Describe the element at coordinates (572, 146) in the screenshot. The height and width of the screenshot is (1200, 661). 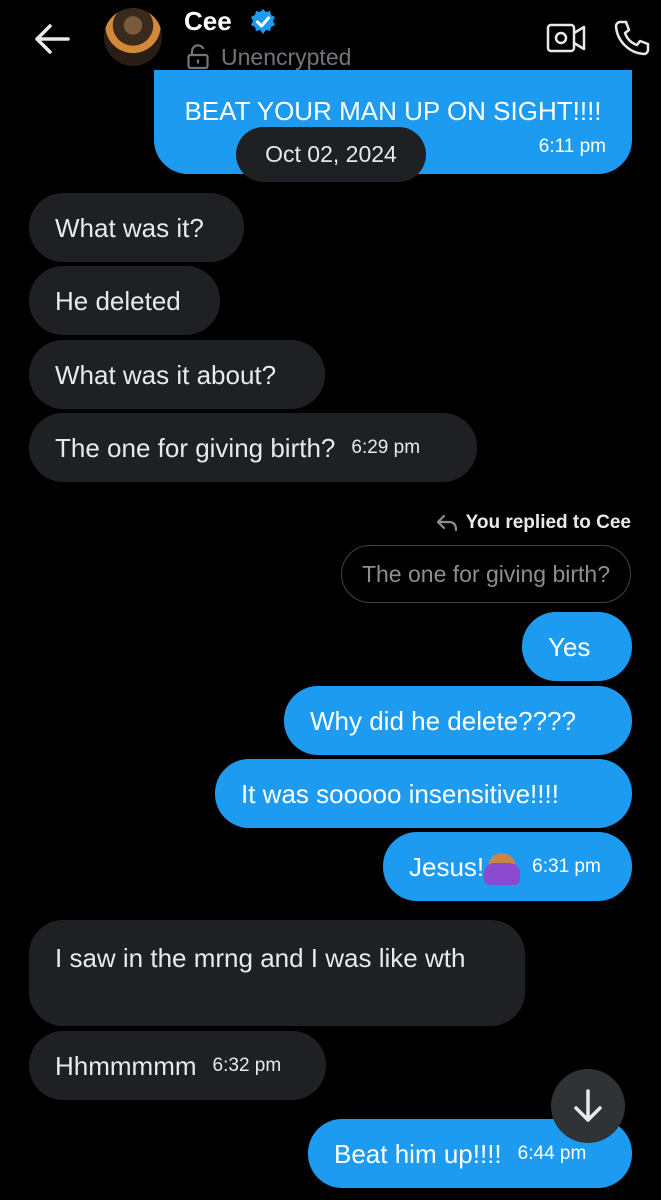
I see `message-time: 6:11 pm` at that location.